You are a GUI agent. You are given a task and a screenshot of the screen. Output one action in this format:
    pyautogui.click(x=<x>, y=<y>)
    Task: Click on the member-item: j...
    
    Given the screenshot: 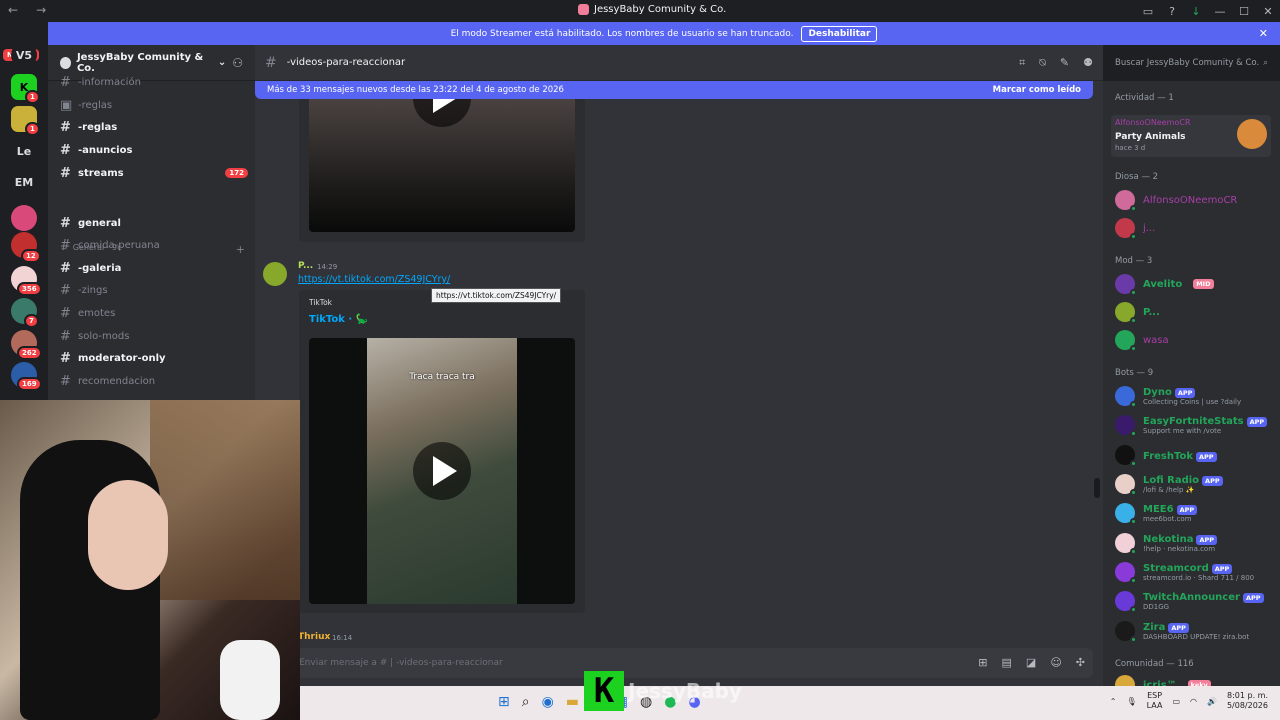 What is the action you would take?
    pyautogui.click(x=1195, y=229)
    